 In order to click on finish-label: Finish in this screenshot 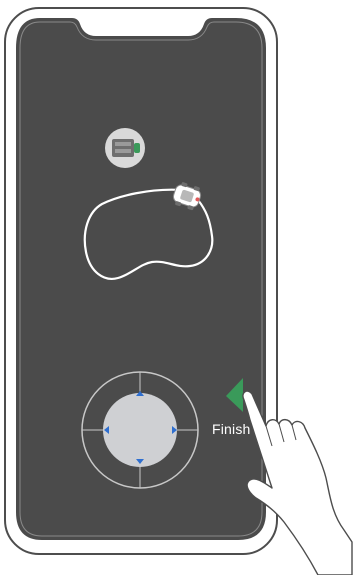, I will do `click(231, 429)`.